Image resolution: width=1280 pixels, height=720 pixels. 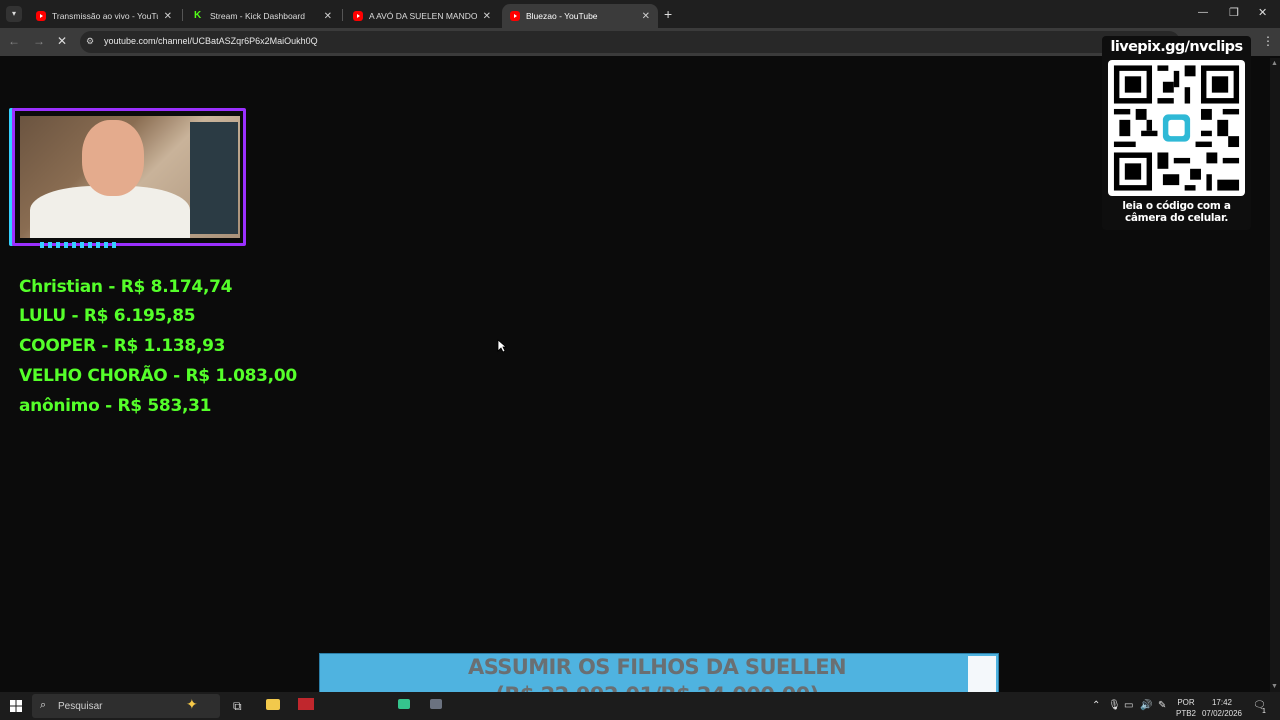 I want to click on donor-entry: Christian - R$ 8.174,74, so click(x=126, y=287).